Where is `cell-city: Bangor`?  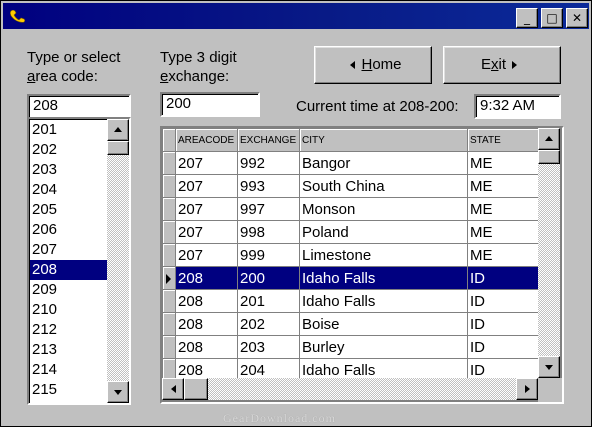
cell-city: Bangor is located at coordinates (383, 163).